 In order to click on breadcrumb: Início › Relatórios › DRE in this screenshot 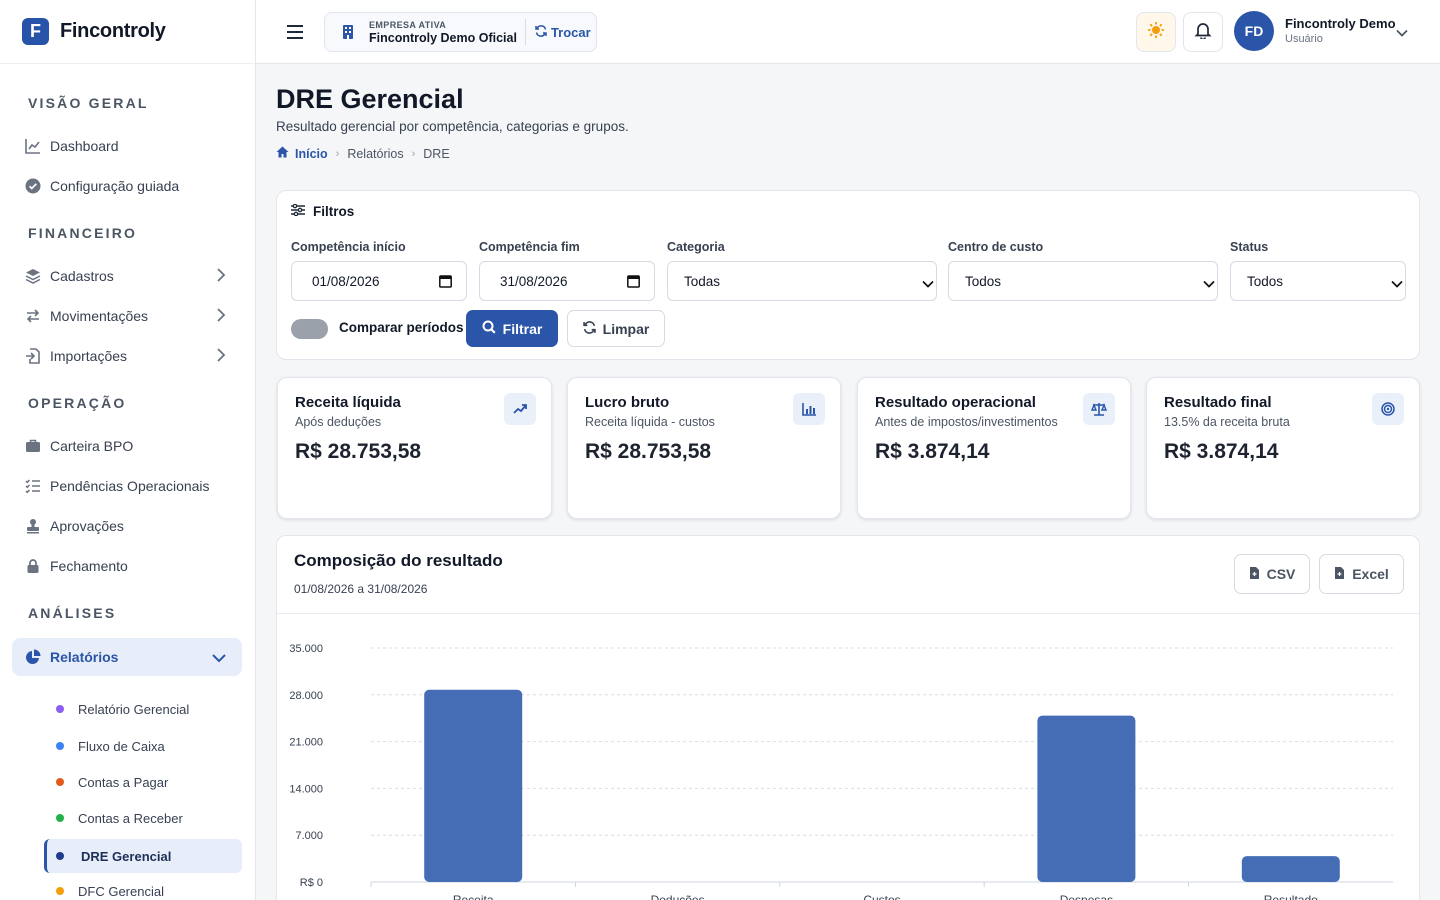, I will do `click(363, 153)`.